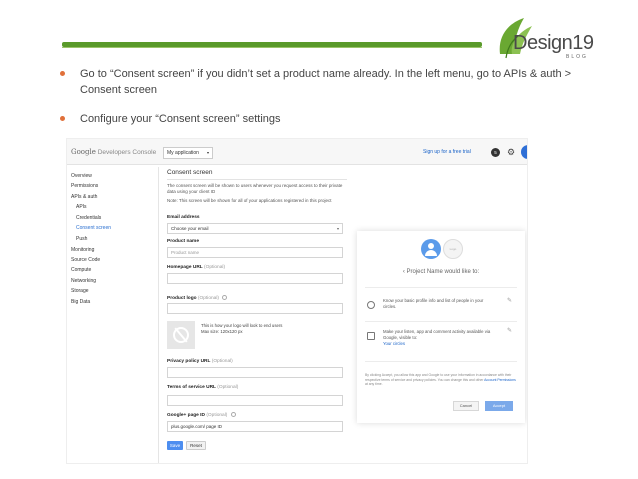  What do you see at coordinates (82, 250) in the screenshot?
I see `sidebar-item-monitoring: Monitoring` at bounding box center [82, 250].